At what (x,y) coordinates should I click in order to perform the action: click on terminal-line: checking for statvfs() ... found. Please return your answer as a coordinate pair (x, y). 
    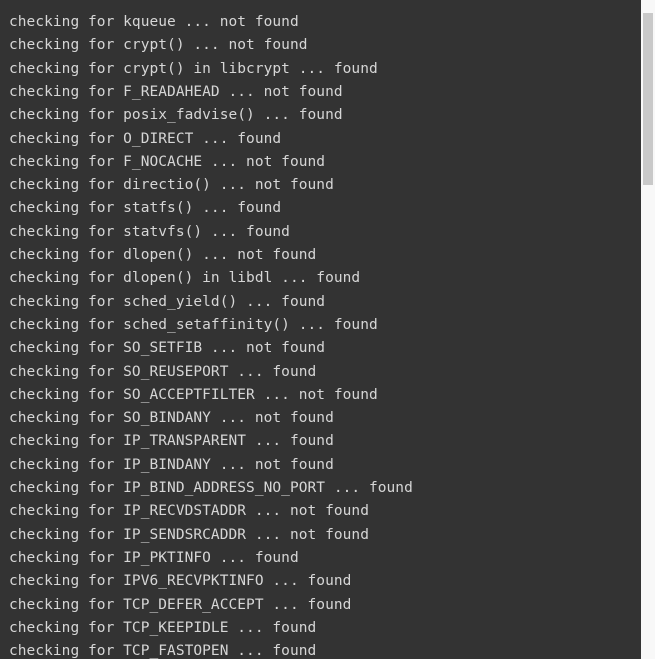
    Looking at the image, I should click on (149, 231).